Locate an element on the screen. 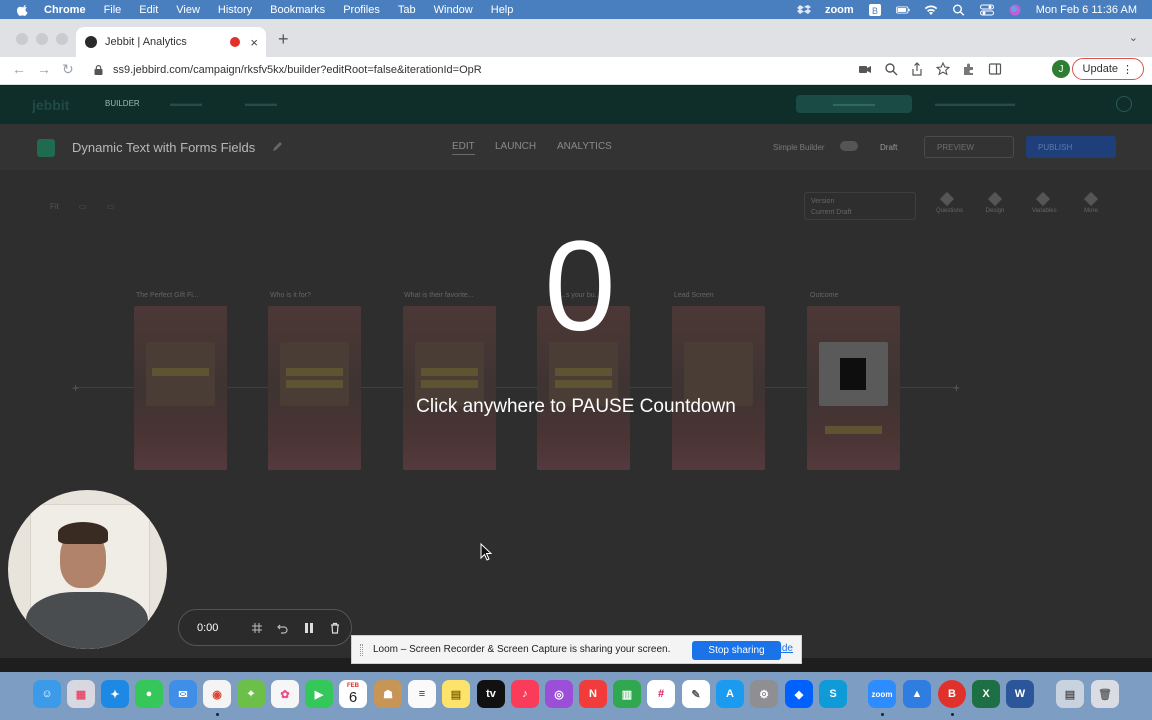 The width and height of the screenshot is (1152, 720). lock-icon is located at coordinates (98, 70).